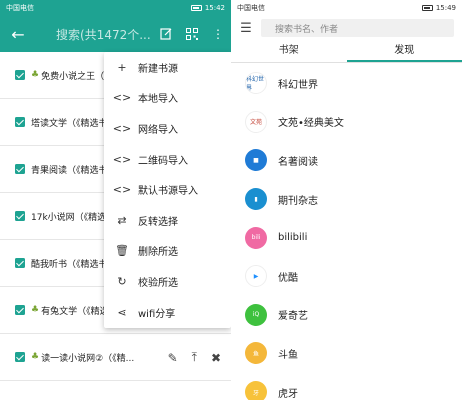 The image size is (462, 400). What do you see at coordinates (246, 28) in the screenshot?
I see `menu-icon: ☰` at bounding box center [246, 28].